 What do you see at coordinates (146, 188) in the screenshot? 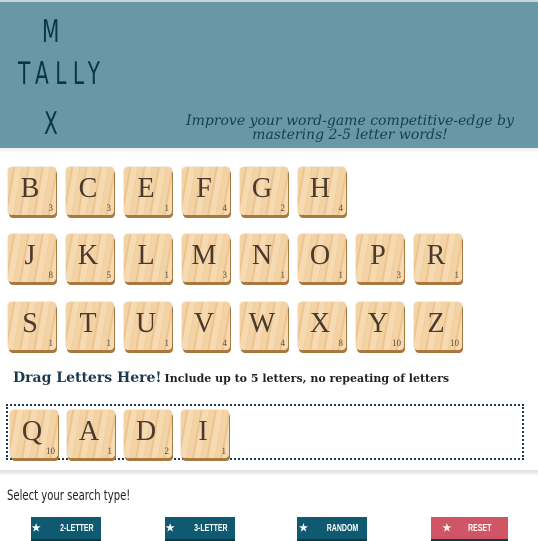
I see `tile-letter: E` at bounding box center [146, 188].